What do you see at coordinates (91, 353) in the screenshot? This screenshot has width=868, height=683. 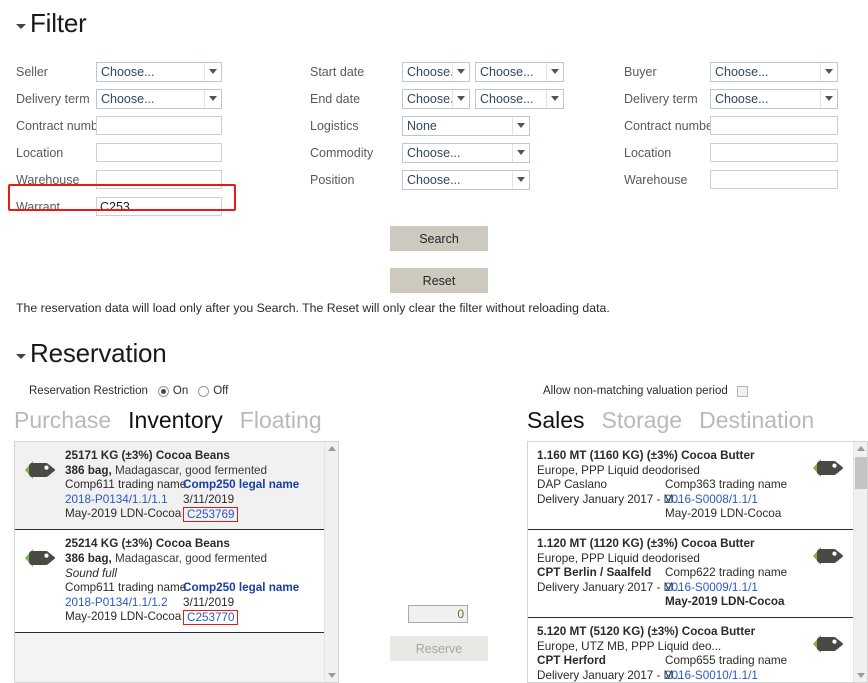 I see `reservation-section-header: Reservation` at bounding box center [91, 353].